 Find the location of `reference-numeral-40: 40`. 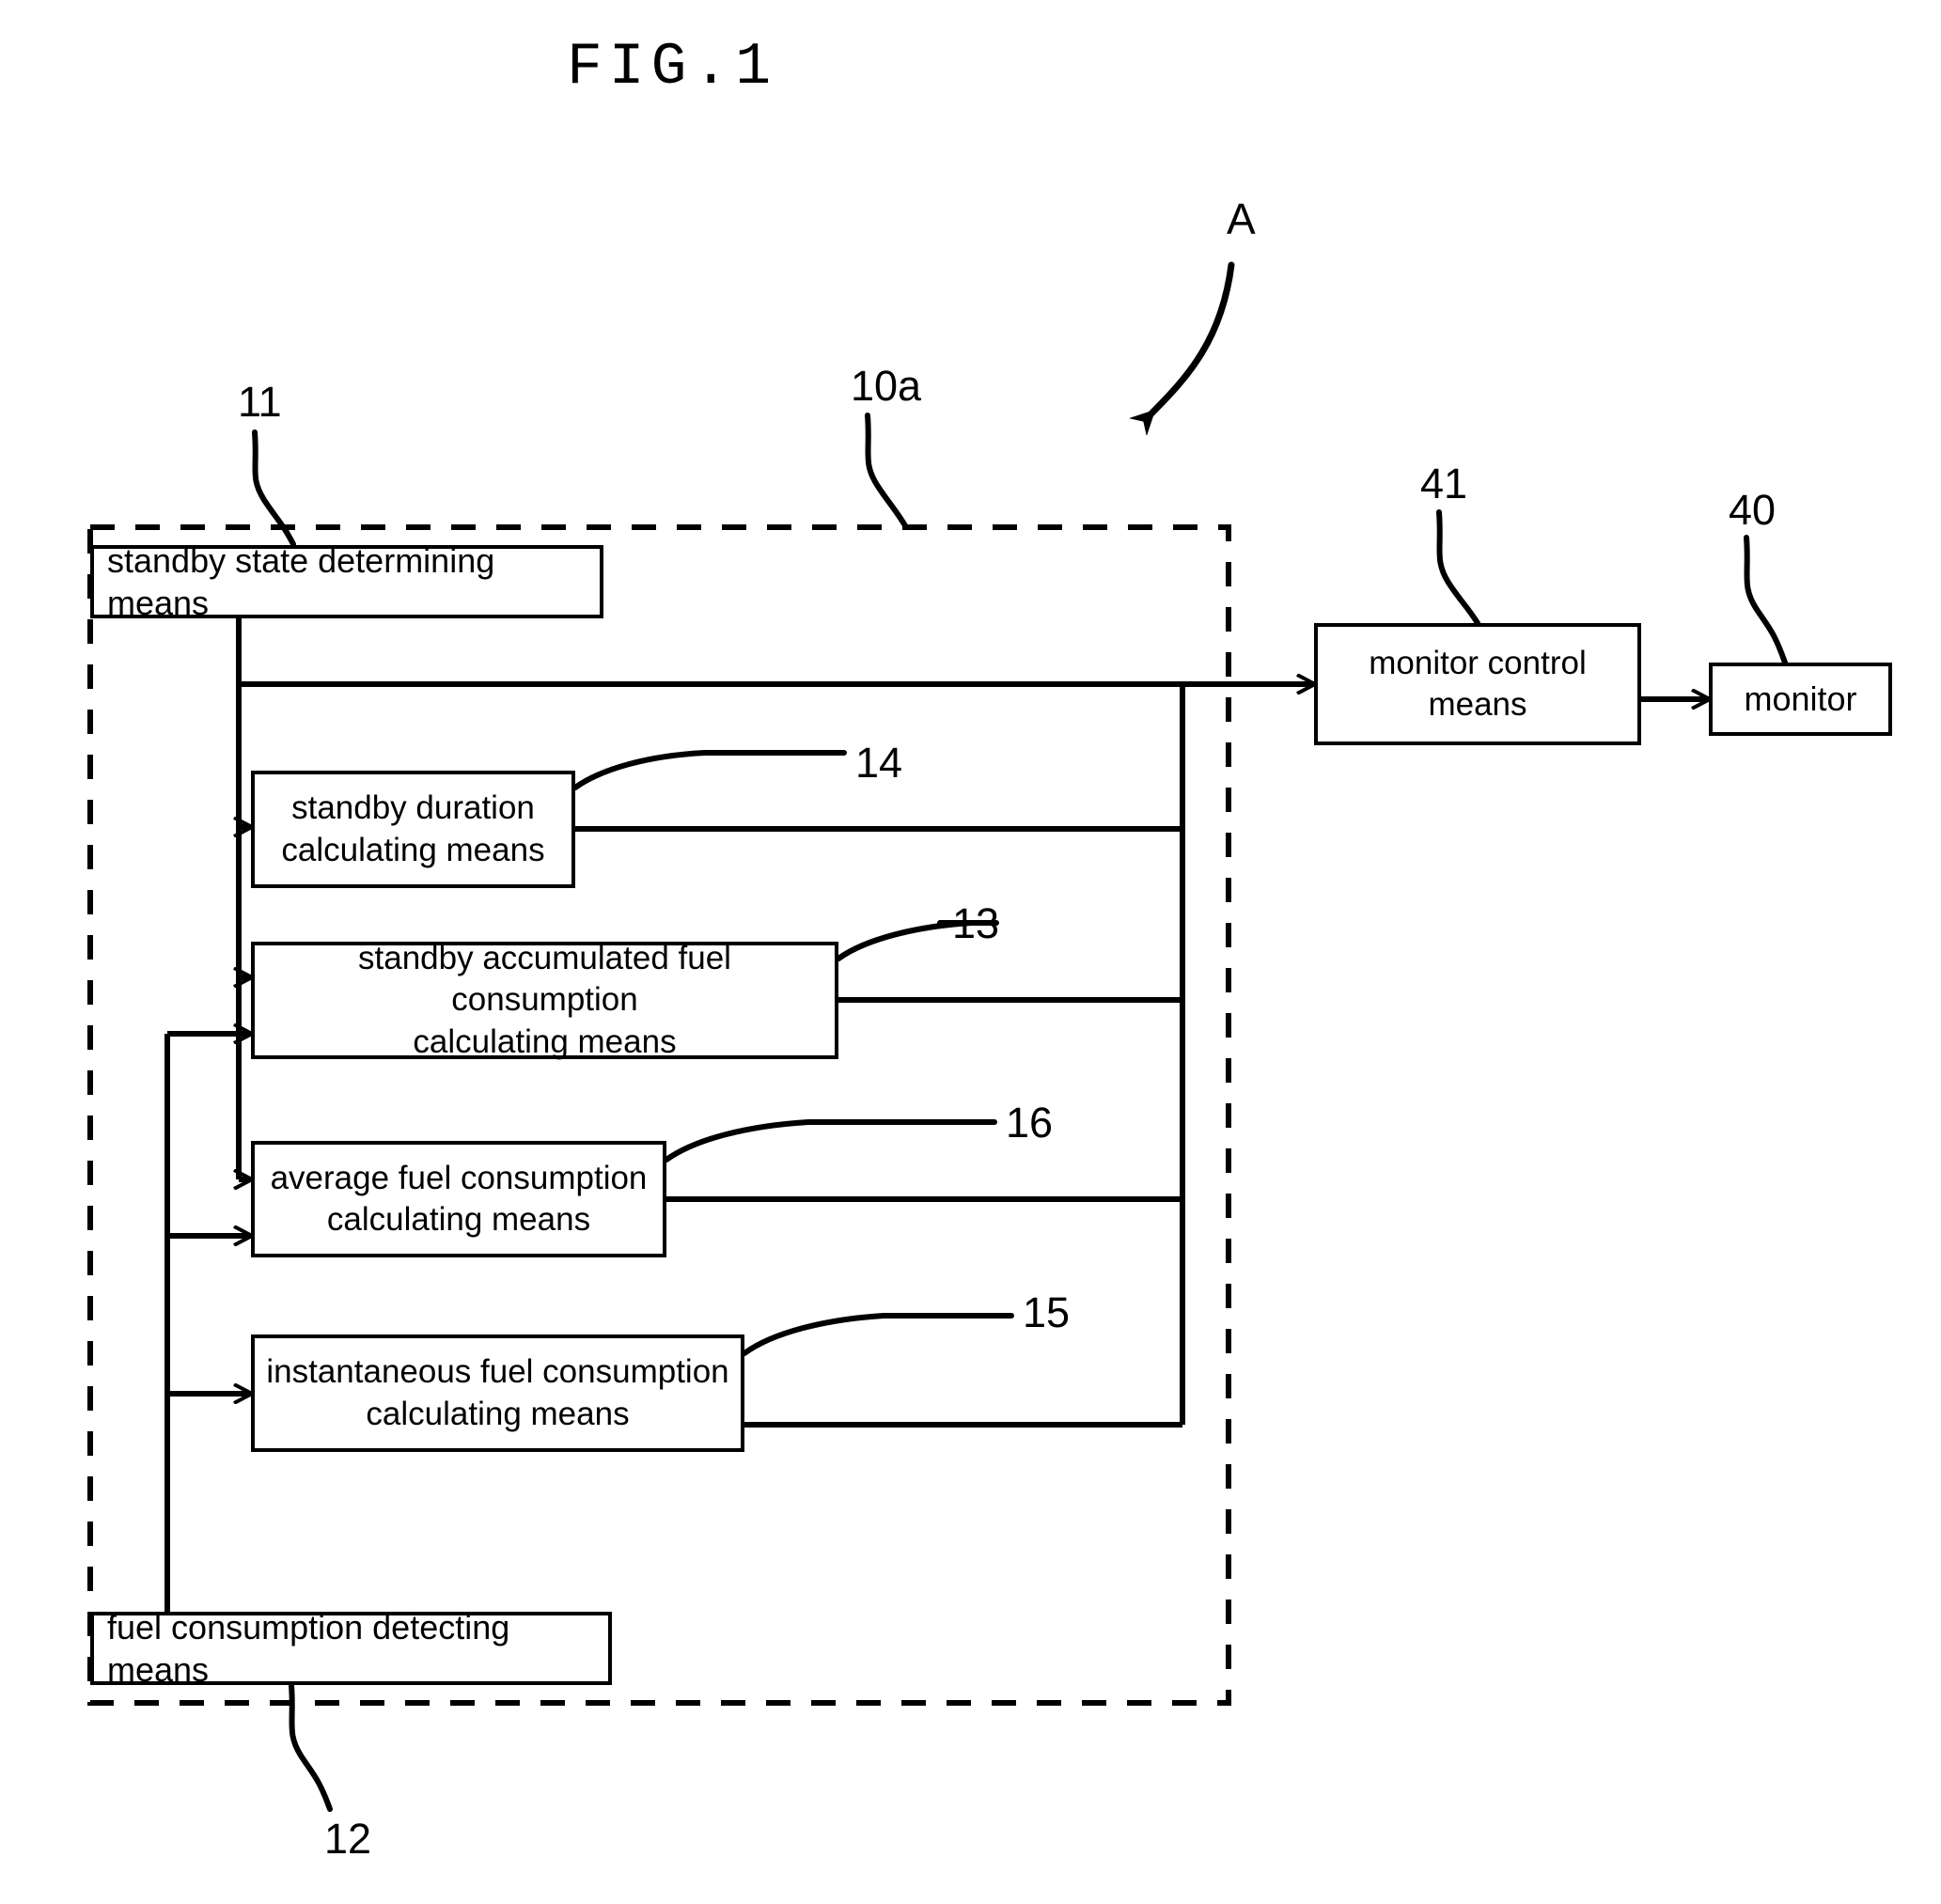

reference-numeral-40: 40 is located at coordinates (1753, 510).